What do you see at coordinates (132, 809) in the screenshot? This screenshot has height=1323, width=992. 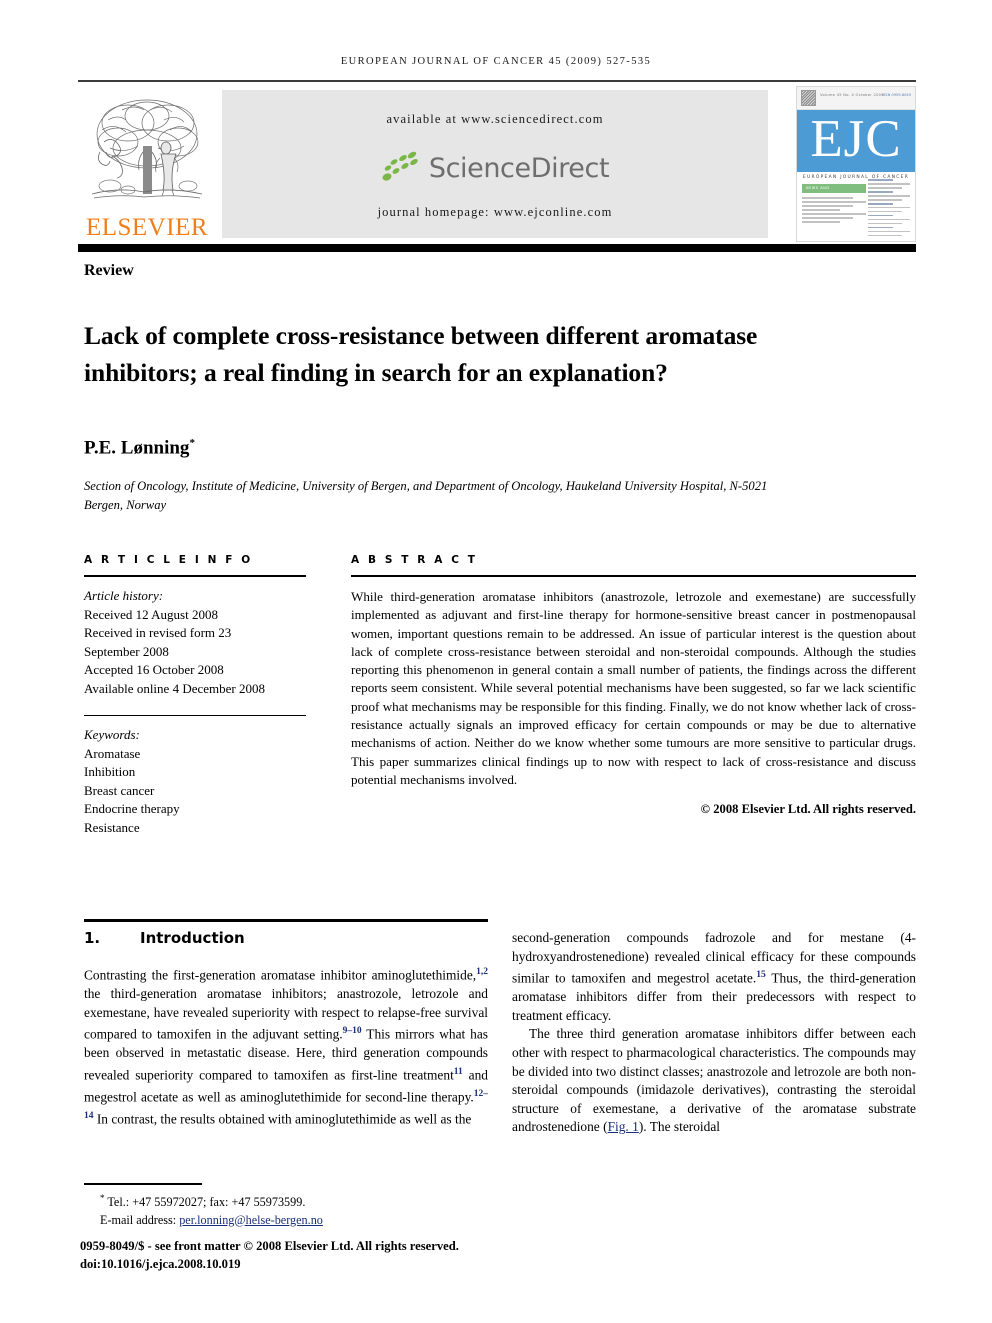 I see `keyword-item: Endocrine therapy` at bounding box center [132, 809].